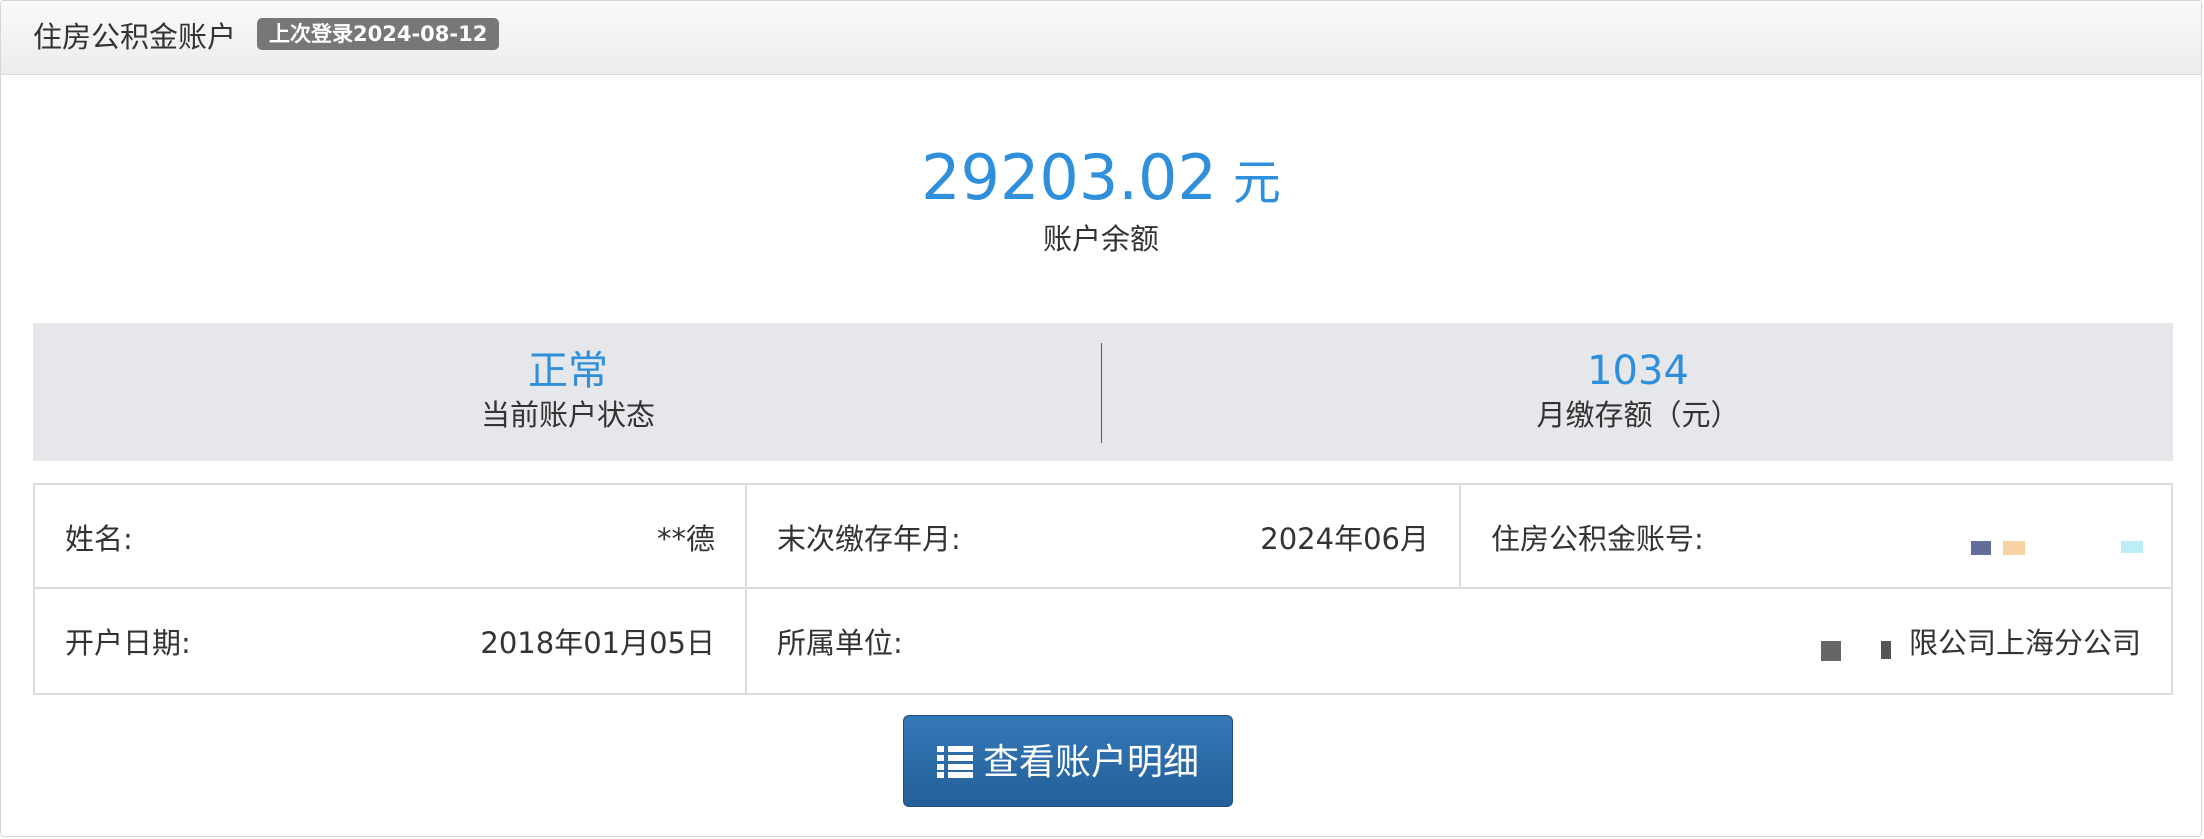 The image size is (2204, 839). I want to click on view-account-details-label: 查看账户明细, so click(1090, 761).